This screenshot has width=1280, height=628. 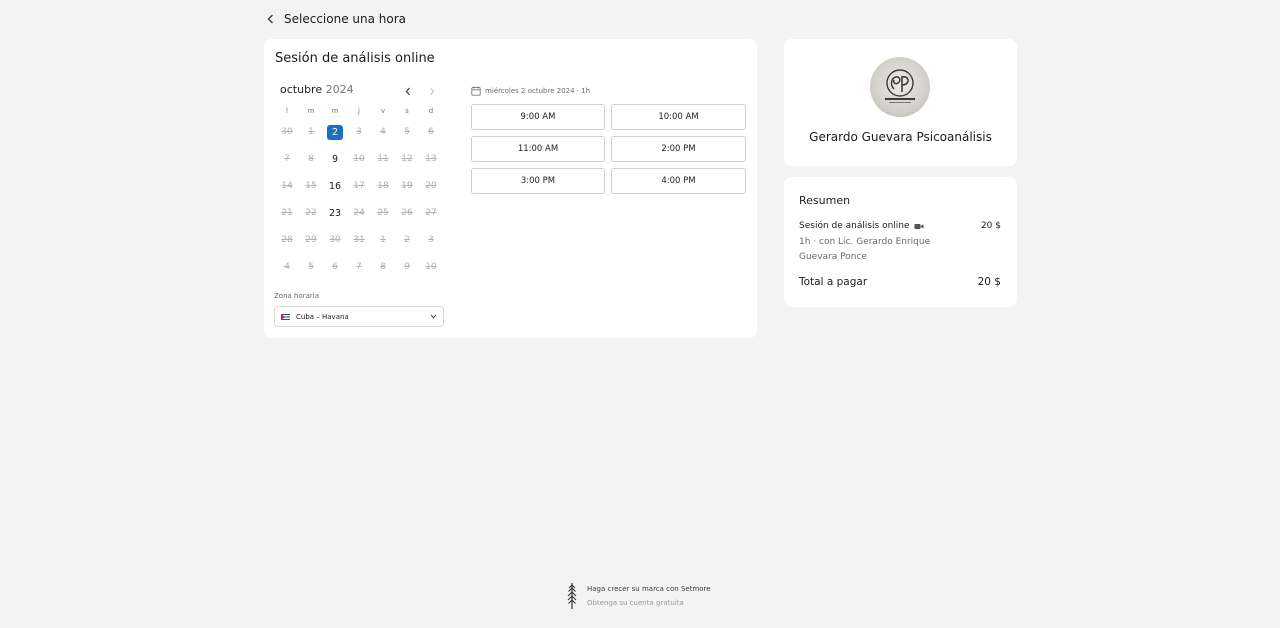 What do you see at coordinates (407, 219) in the screenshot?
I see `calendar-day: 26` at bounding box center [407, 219].